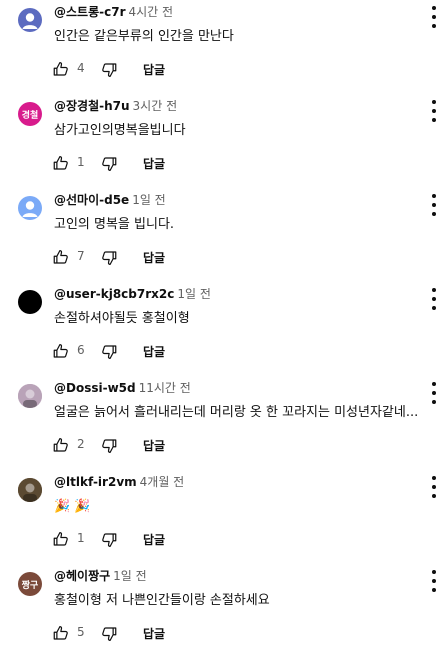 The height and width of the screenshot is (668, 446). What do you see at coordinates (81, 632) in the screenshot?
I see `like-count: 5` at bounding box center [81, 632].